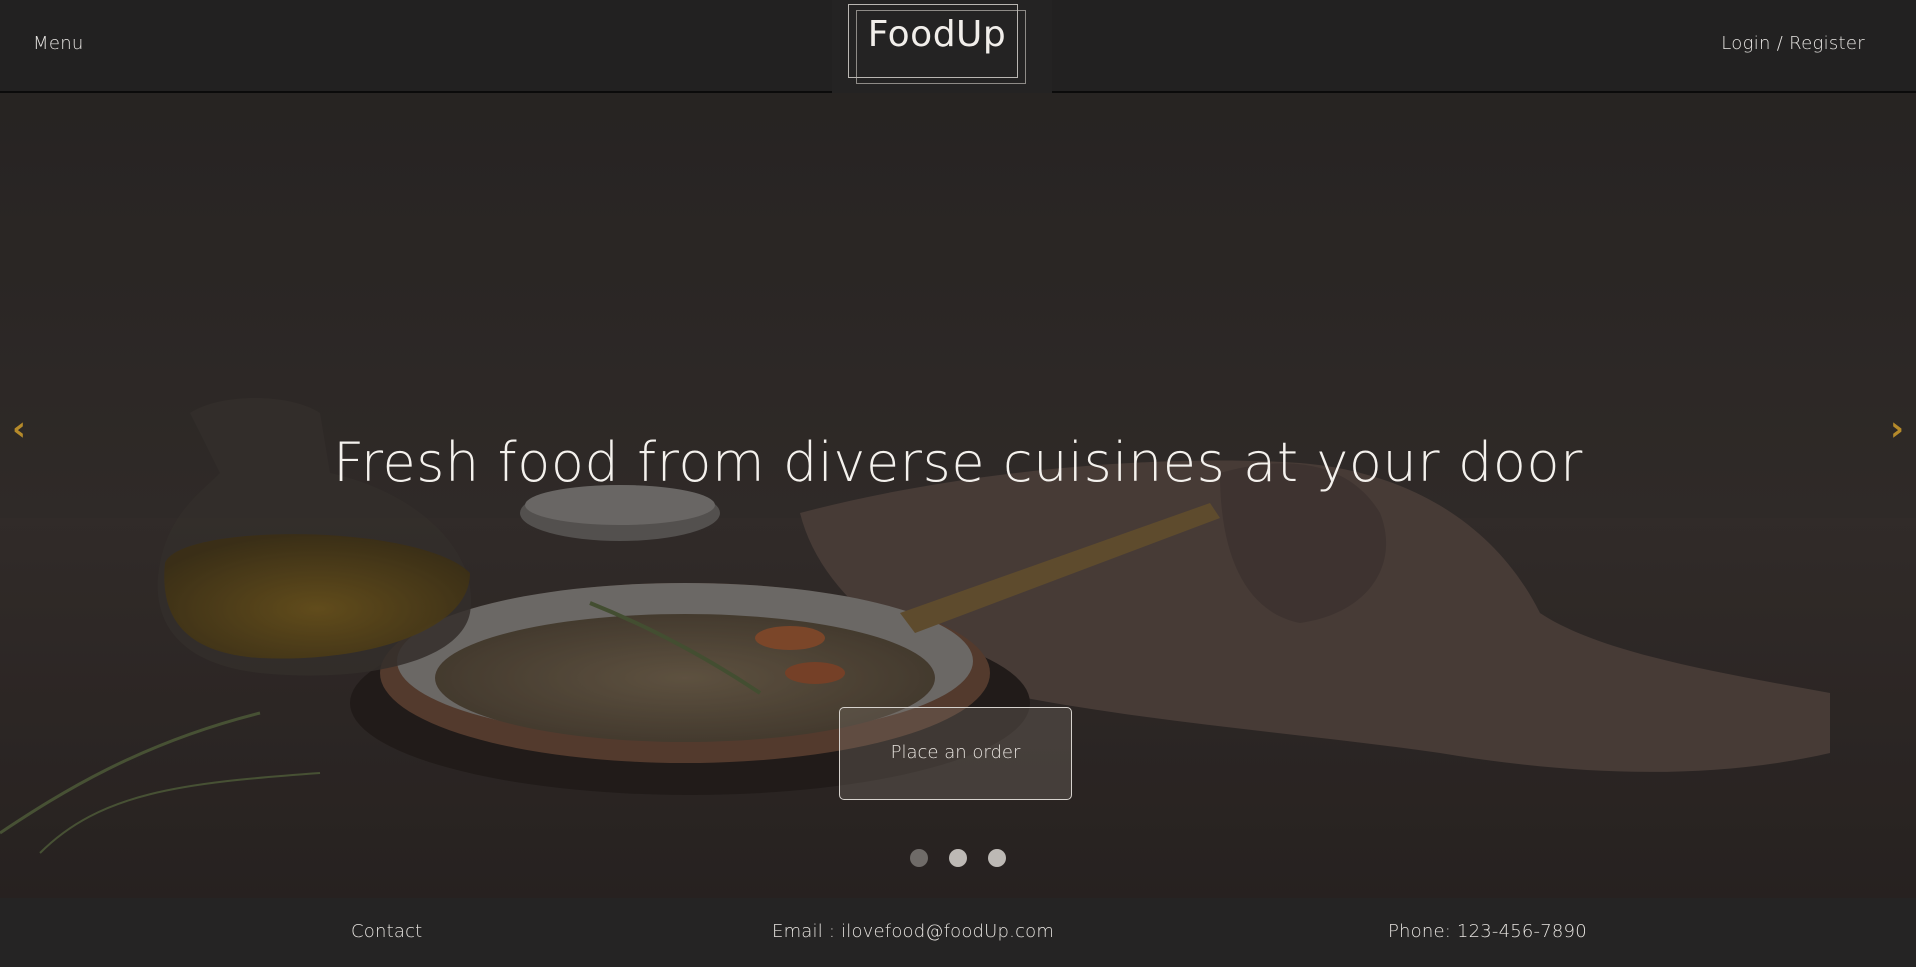 This screenshot has height=967, width=1916. I want to click on menu-link: Menu, so click(58, 43).